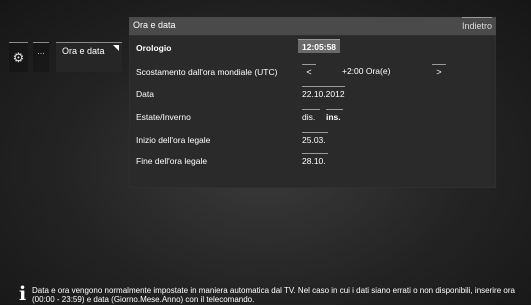 The image size is (531, 308). I want to click on estate-inverno-label: Estate/Inverno, so click(163, 117).